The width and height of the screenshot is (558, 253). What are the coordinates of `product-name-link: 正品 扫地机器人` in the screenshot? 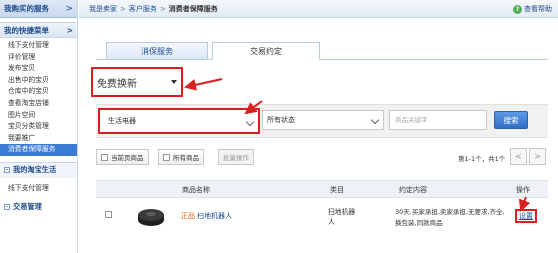 It's located at (206, 216).